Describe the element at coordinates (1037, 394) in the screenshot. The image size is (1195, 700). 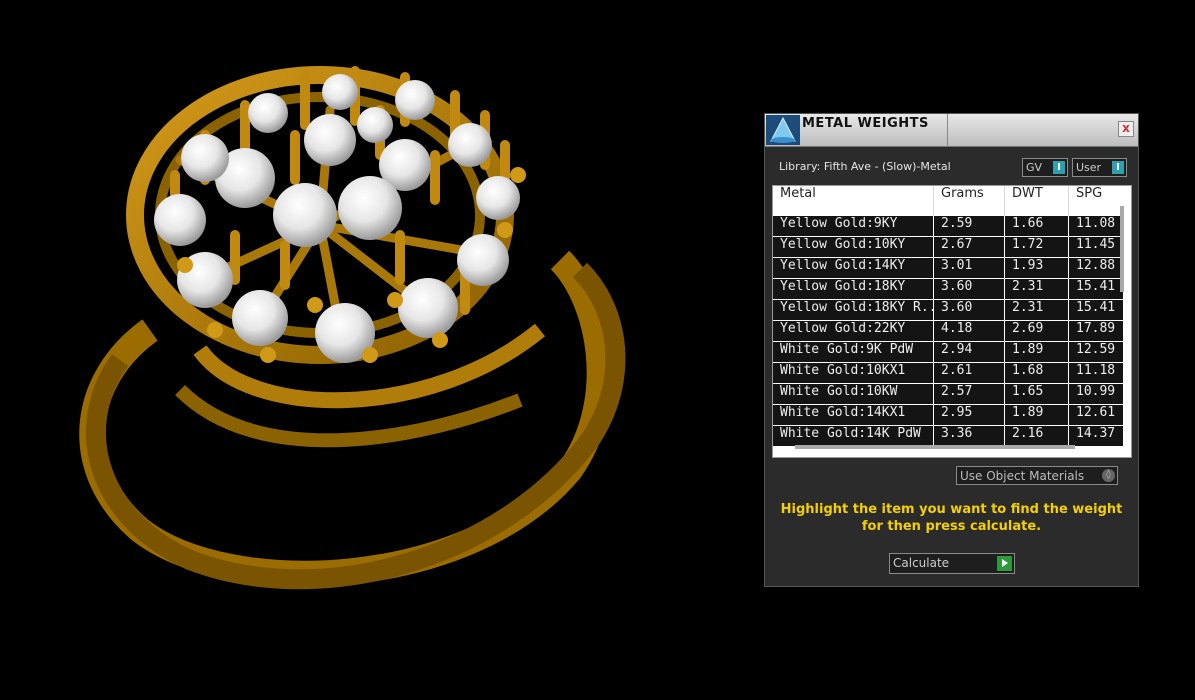
I see `cell-dwt: 1.65` at that location.